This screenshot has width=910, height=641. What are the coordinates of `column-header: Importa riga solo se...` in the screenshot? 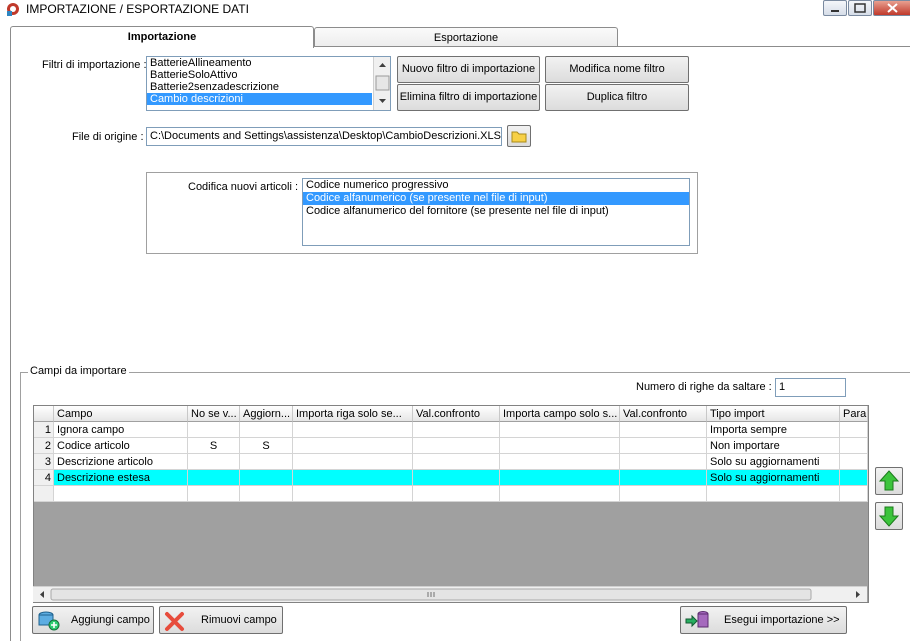 It's located at (353, 414).